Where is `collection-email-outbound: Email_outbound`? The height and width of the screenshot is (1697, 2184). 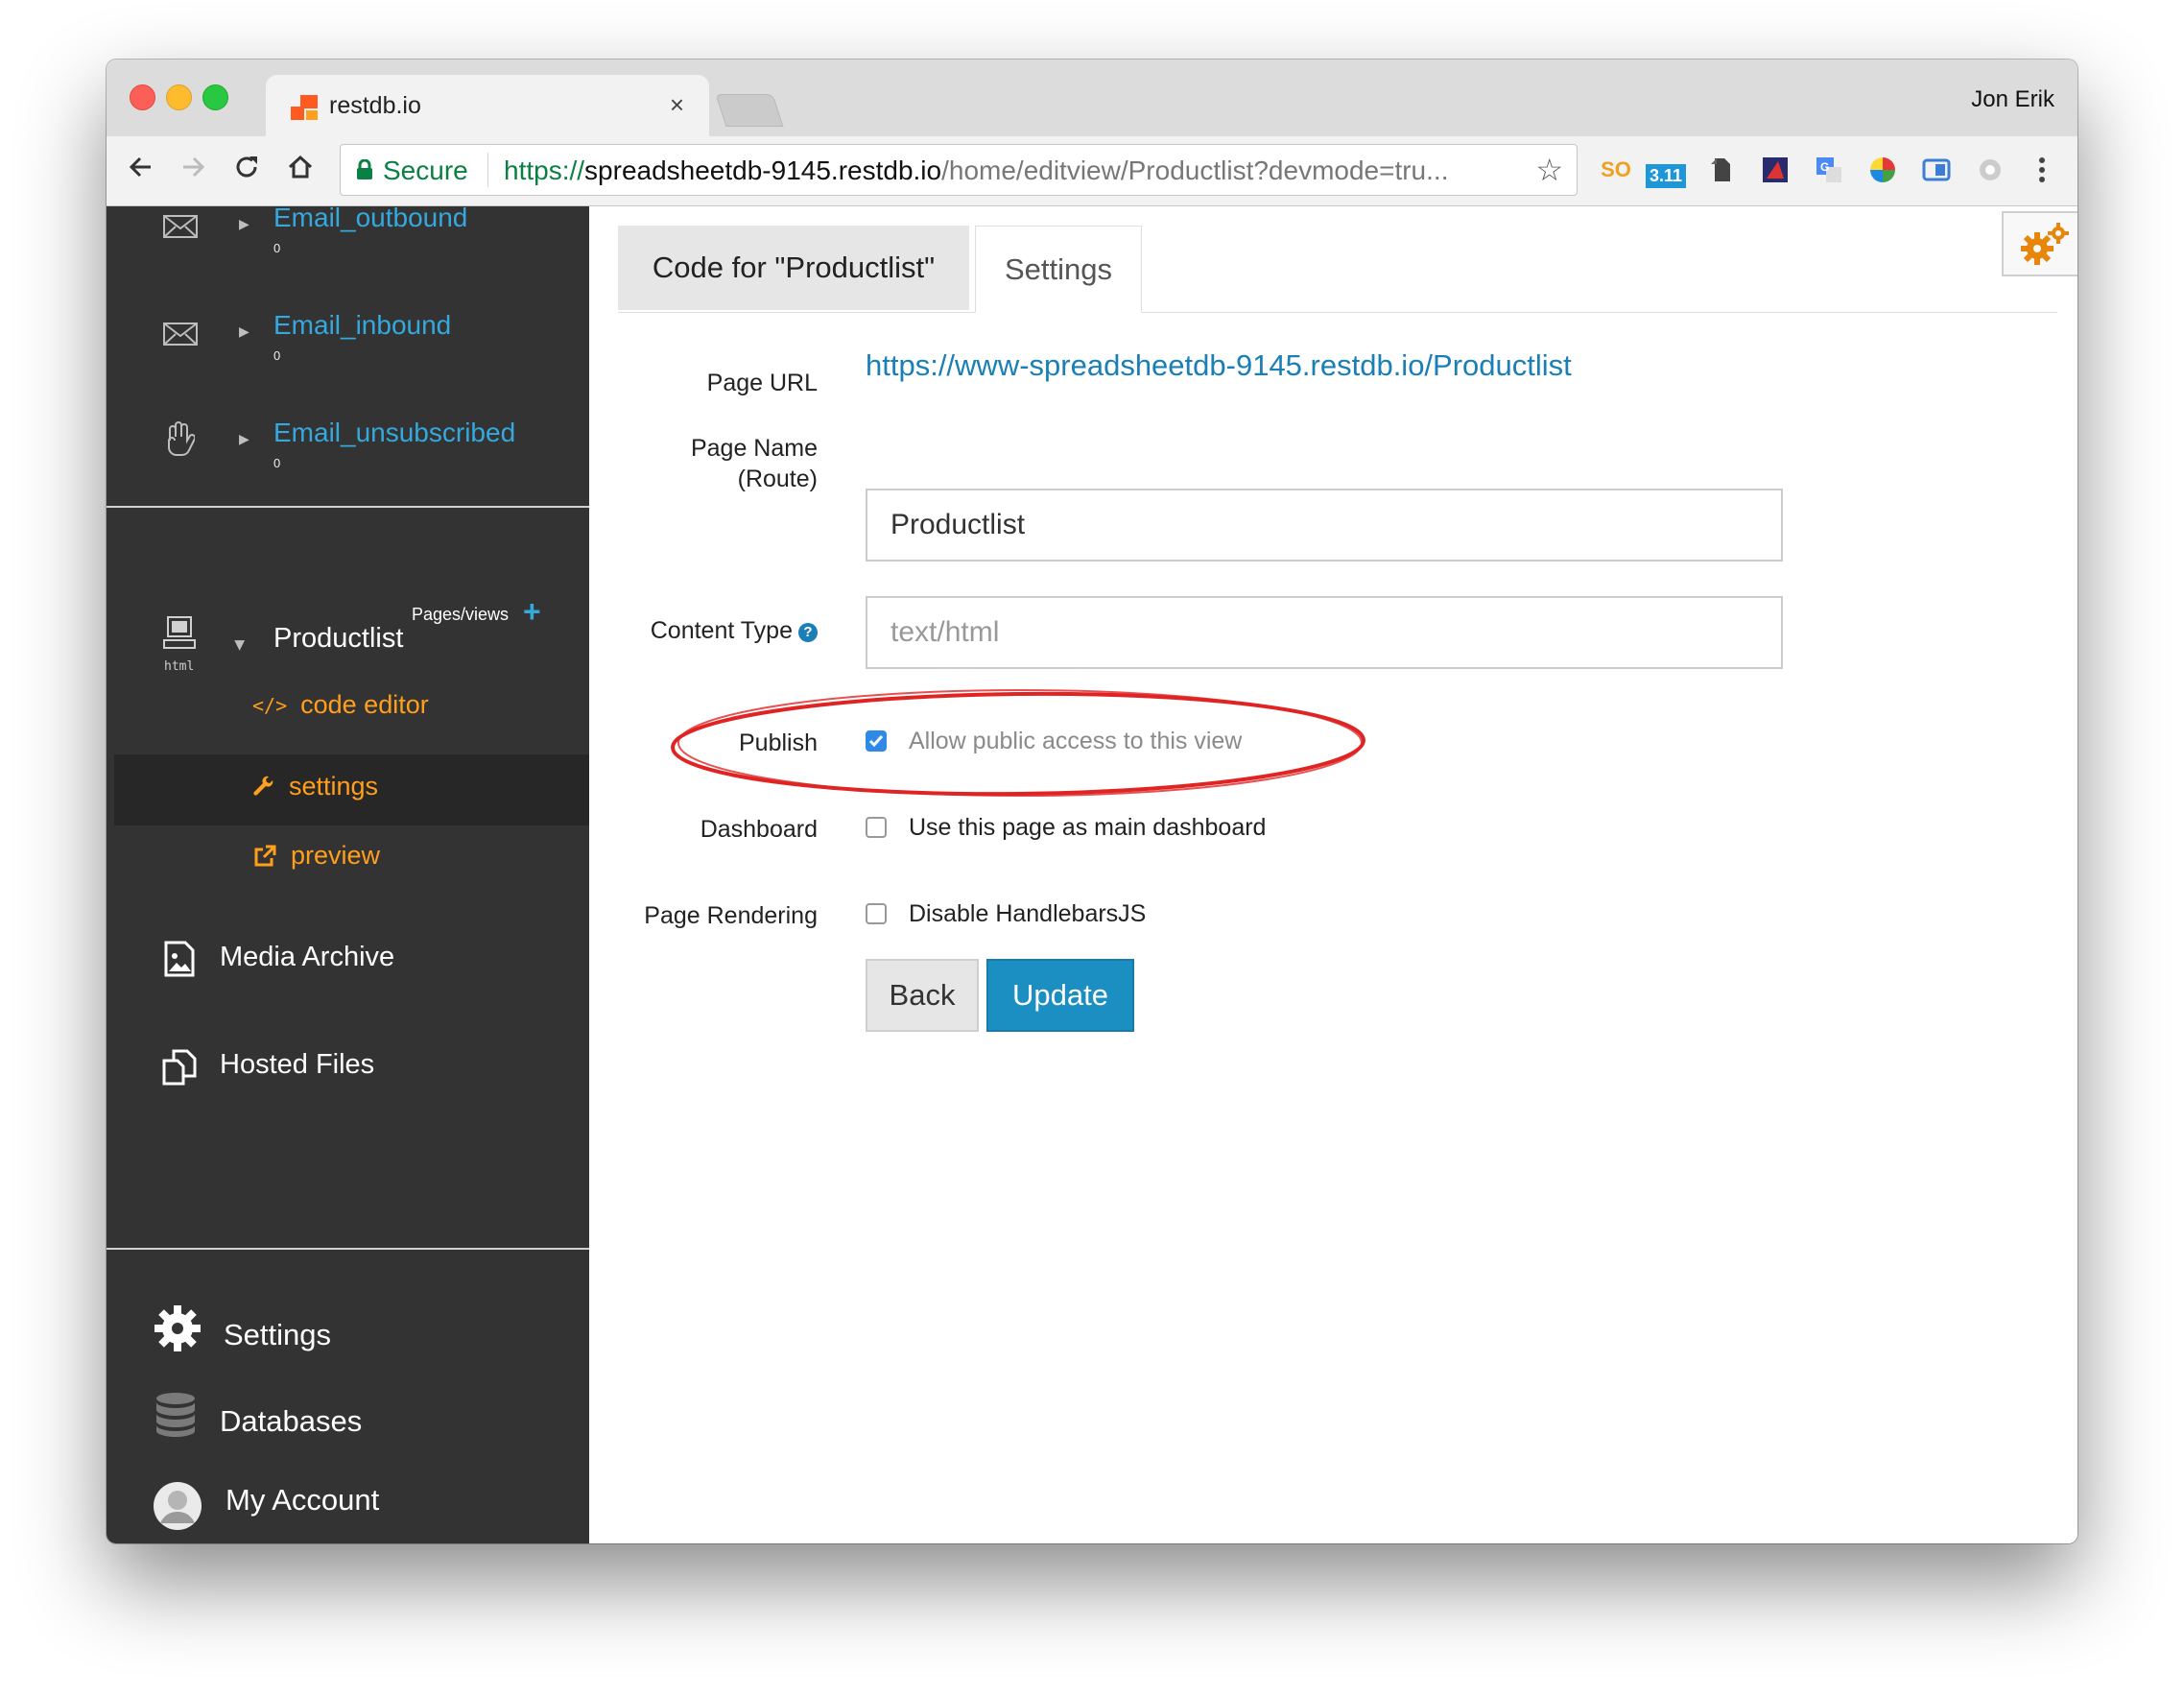 collection-email-outbound: Email_outbound is located at coordinates (370, 218).